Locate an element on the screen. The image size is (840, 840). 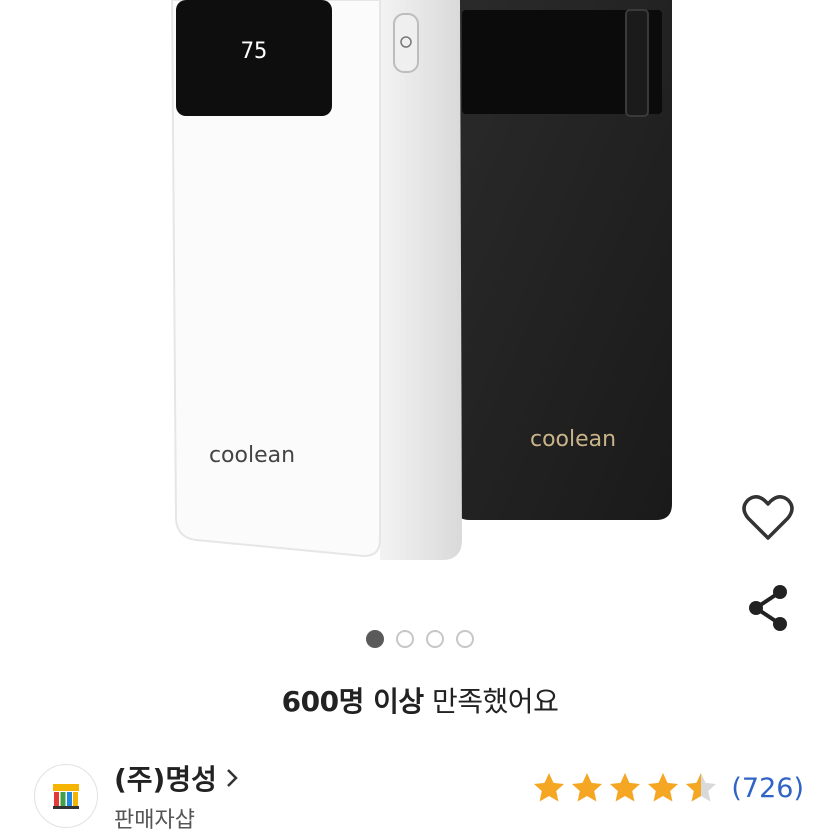
chevron-right-icon is located at coordinates (232, 778).